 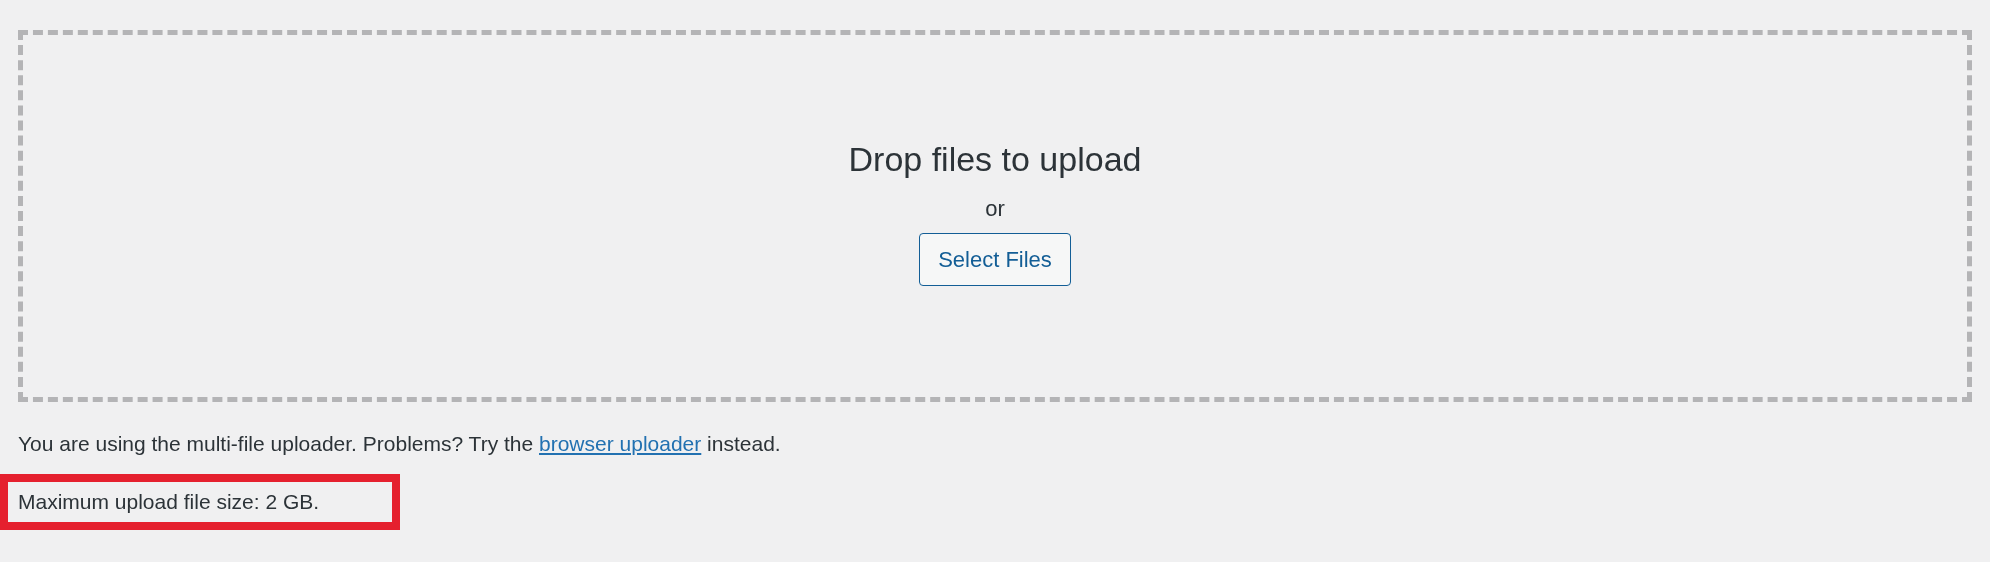 What do you see at coordinates (995, 208) in the screenshot?
I see `separator-text: or` at bounding box center [995, 208].